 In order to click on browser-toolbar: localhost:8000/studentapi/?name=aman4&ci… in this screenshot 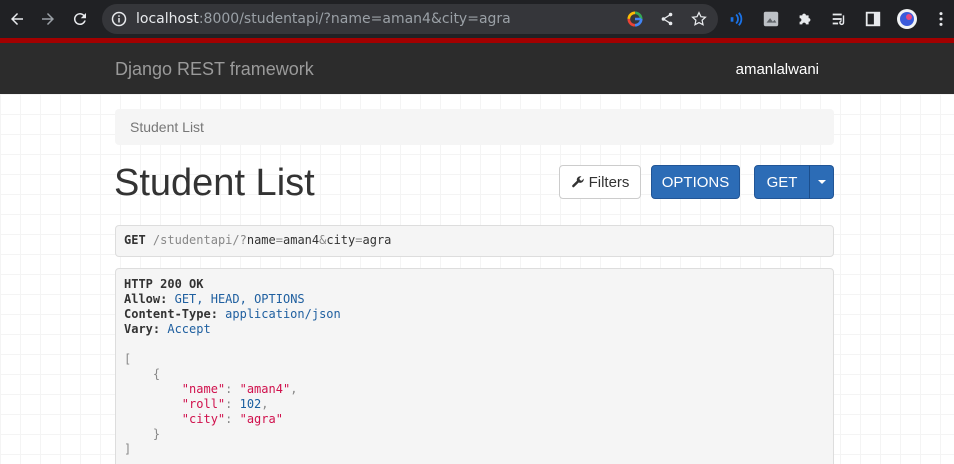, I will do `click(477, 19)`.